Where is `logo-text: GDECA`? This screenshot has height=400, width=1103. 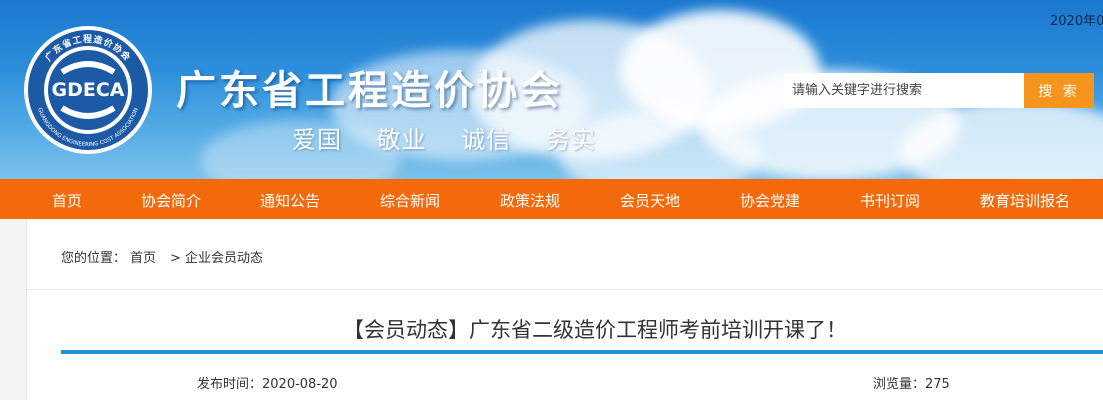
logo-text: GDECA is located at coordinates (88, 90).